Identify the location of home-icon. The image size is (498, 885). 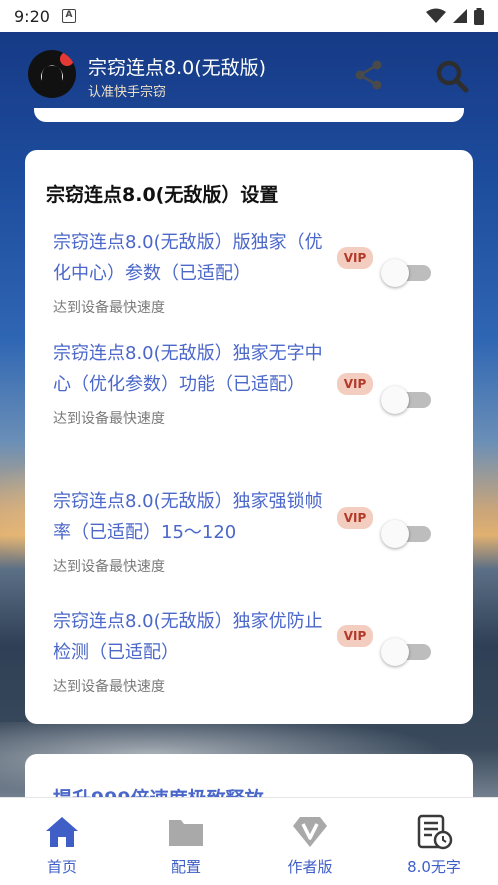
(62, 832).